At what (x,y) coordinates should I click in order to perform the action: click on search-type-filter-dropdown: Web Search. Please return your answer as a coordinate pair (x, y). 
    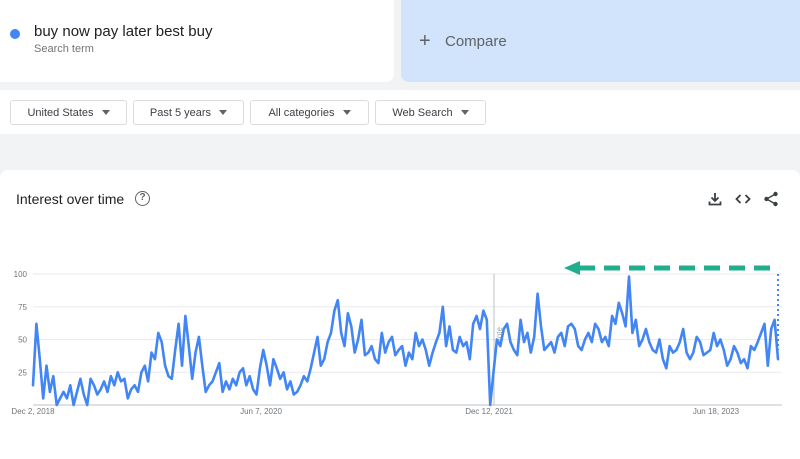
    Looking at the image, I should click on (430, 112).